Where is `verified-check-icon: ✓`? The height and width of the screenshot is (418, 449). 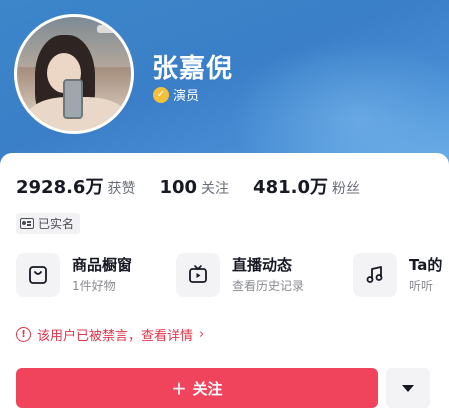 verified-check-icon: ✓ is located at coordinates (161, 94).